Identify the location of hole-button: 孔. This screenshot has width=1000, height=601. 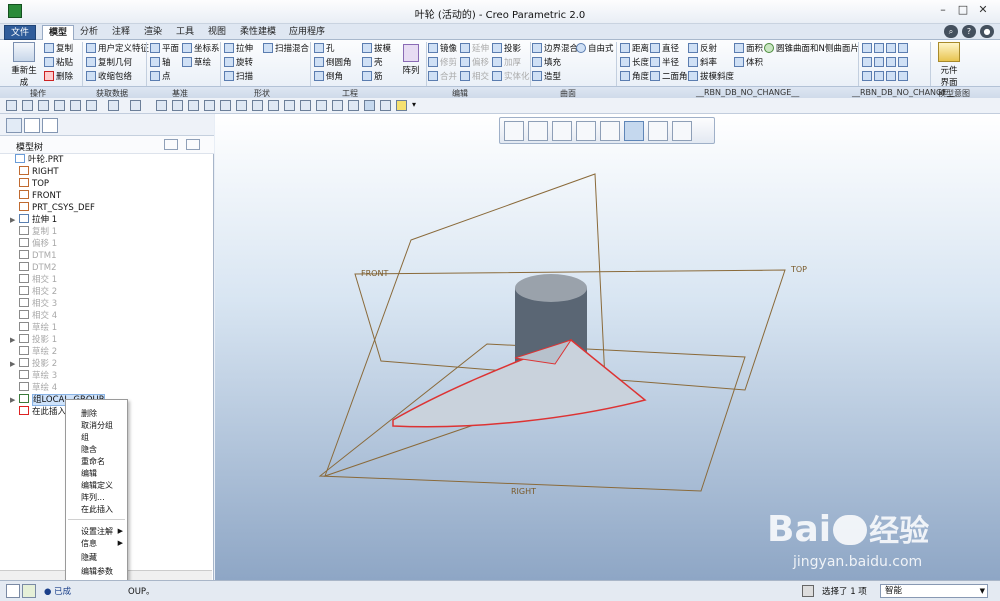
(324, 49).